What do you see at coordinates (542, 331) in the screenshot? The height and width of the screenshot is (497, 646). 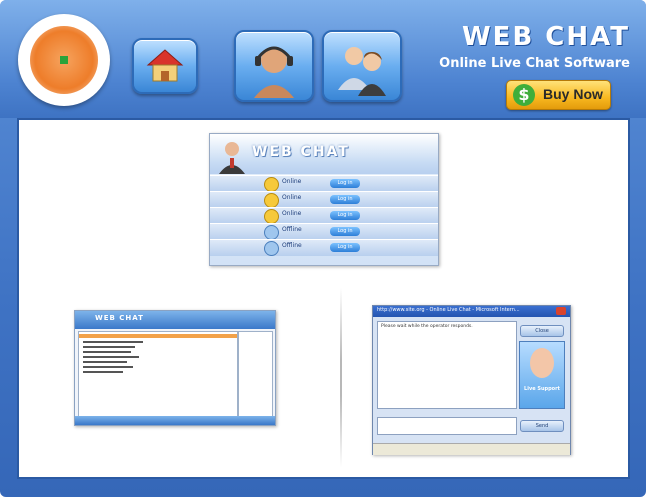 I see `close-button: Close` at bounding box center [542, 331].